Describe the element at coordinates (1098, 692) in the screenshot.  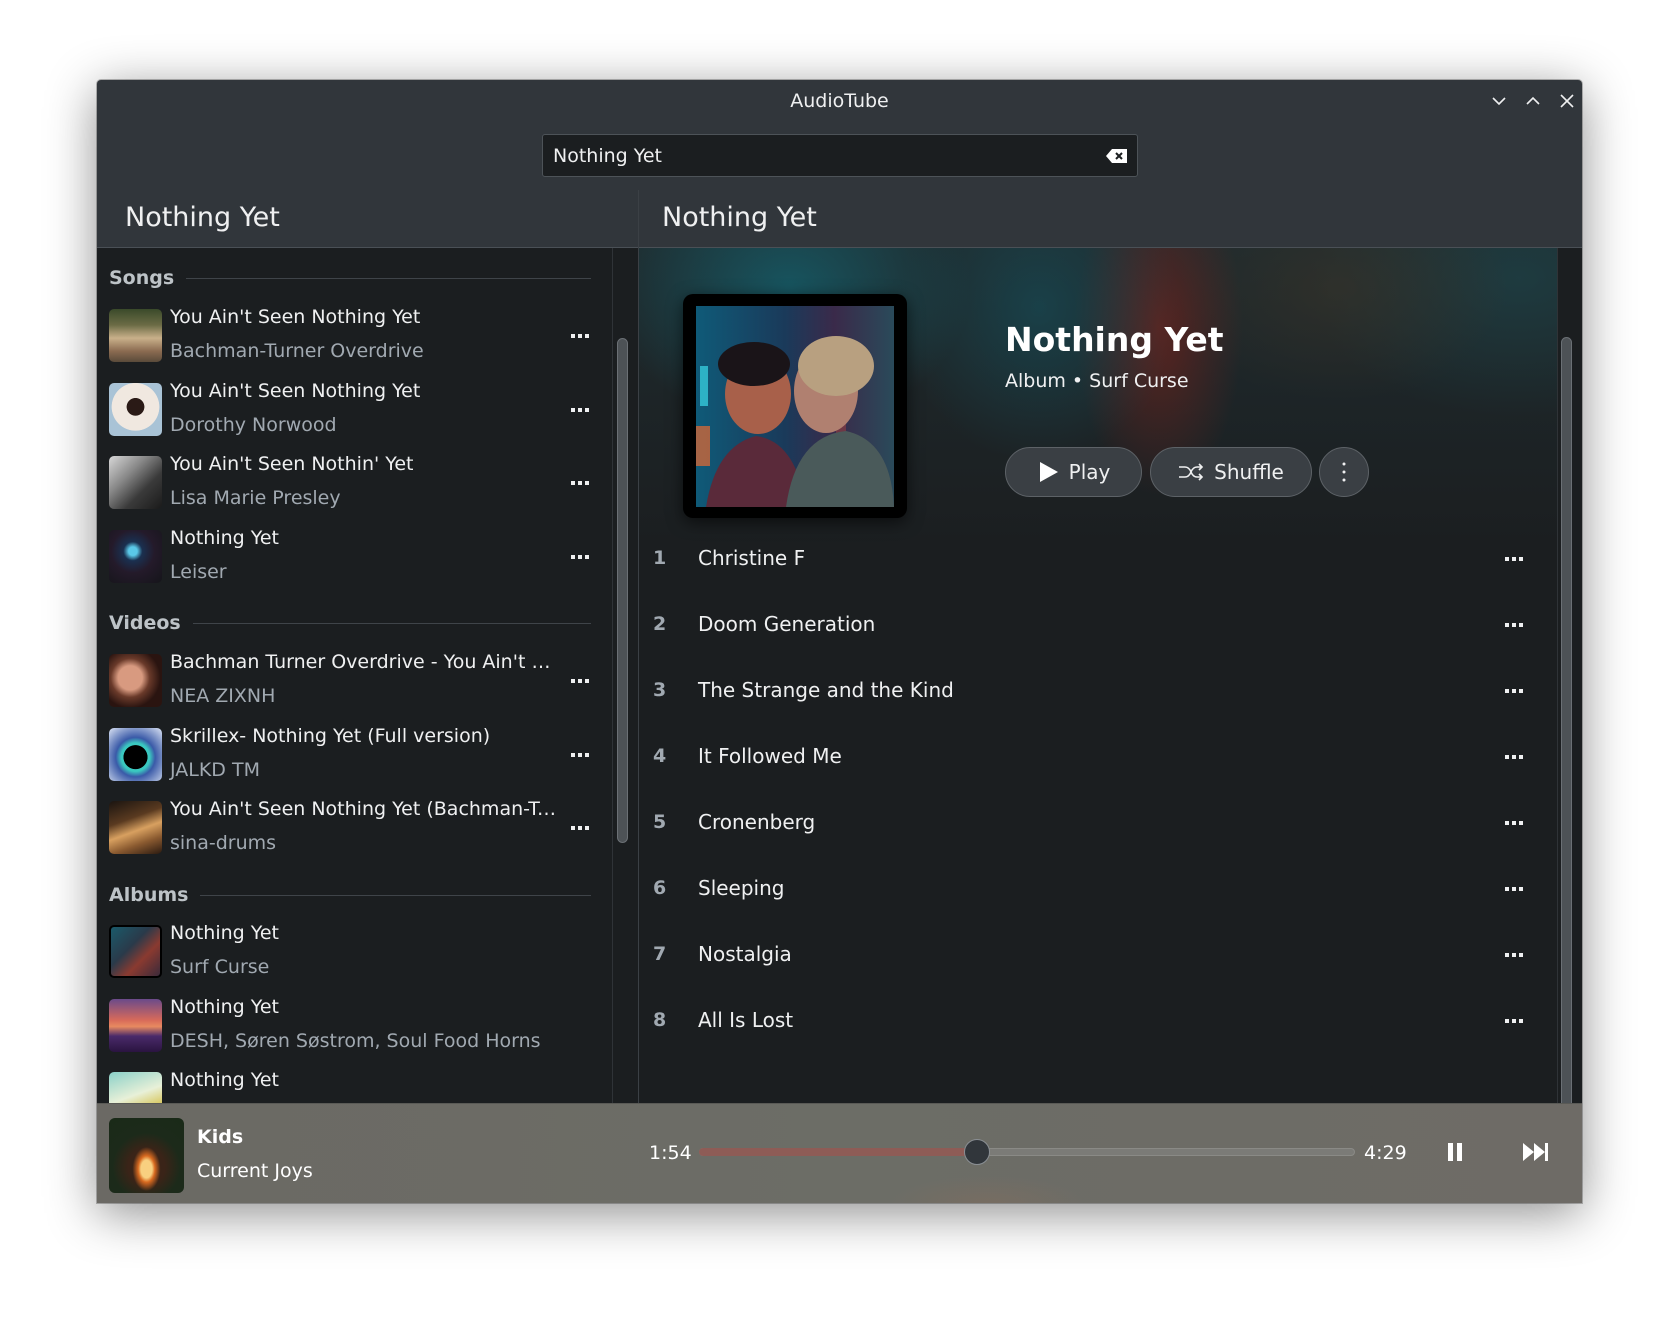
I see `track-row: 3 The Strange and the Kind` at that location.